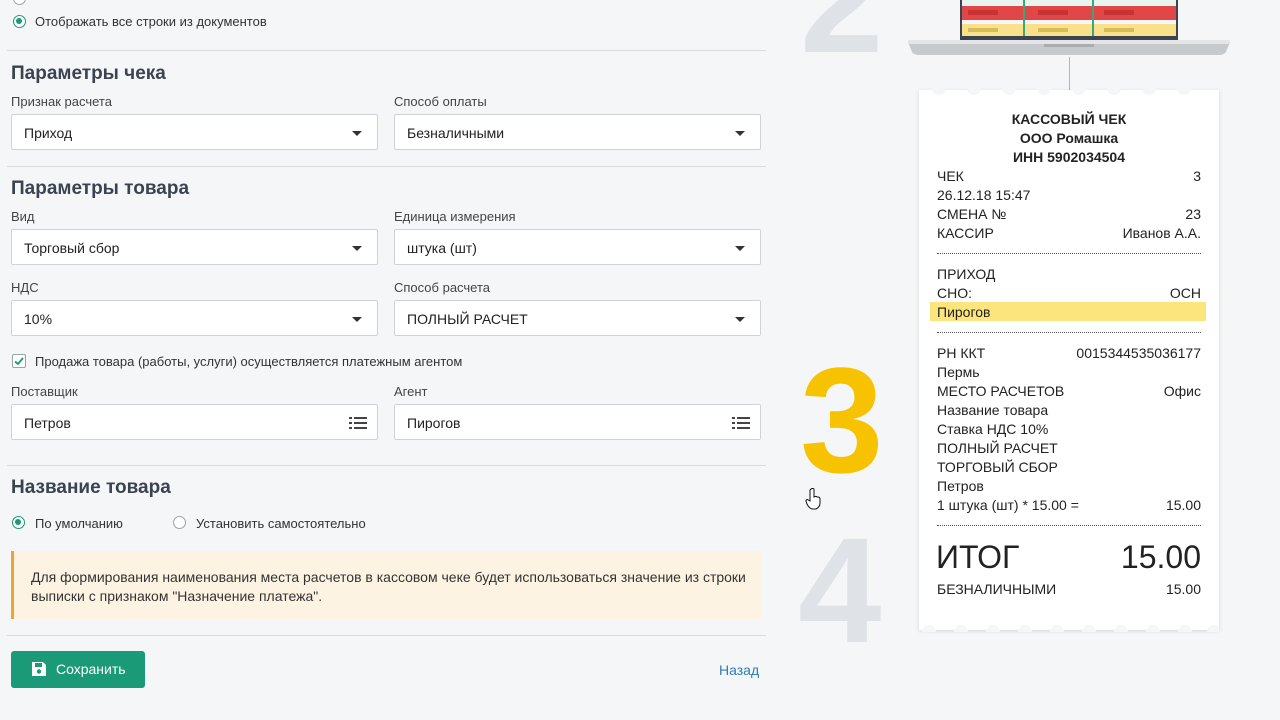 The image size is (1280, 720). Describe the element at coordinates (72, 248) in the screenshot. I see `kind-value: Торговый сбор` at that location.